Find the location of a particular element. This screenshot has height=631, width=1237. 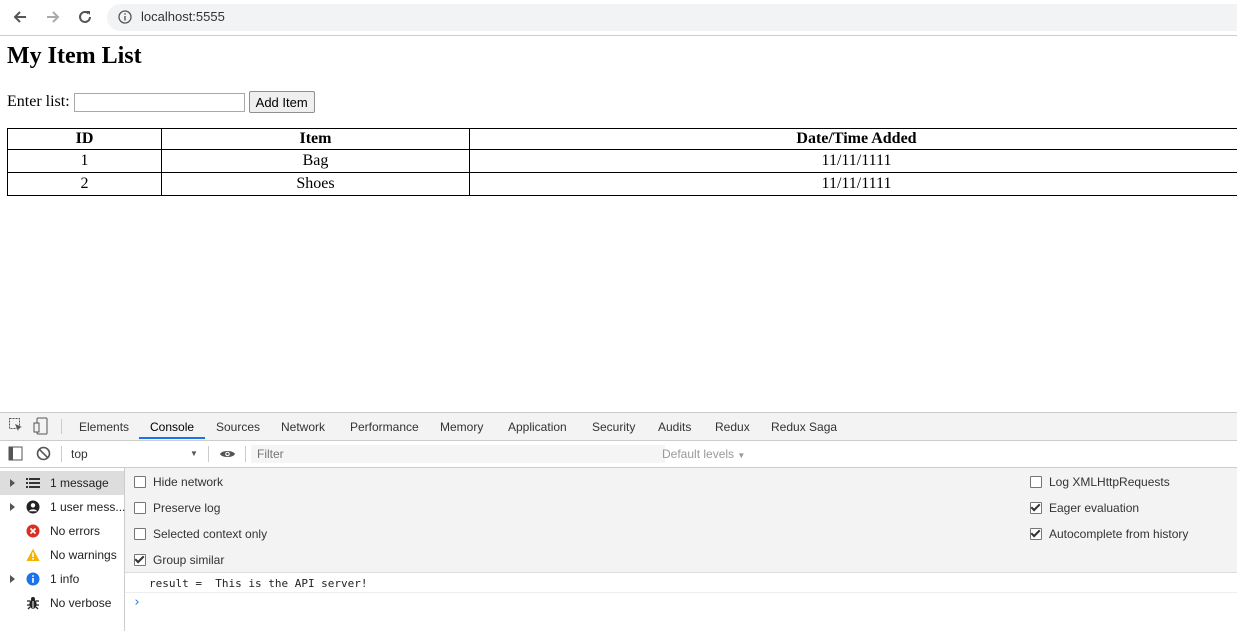

selected-context-only-option: Selected context only is located at coordinates (200, 534).